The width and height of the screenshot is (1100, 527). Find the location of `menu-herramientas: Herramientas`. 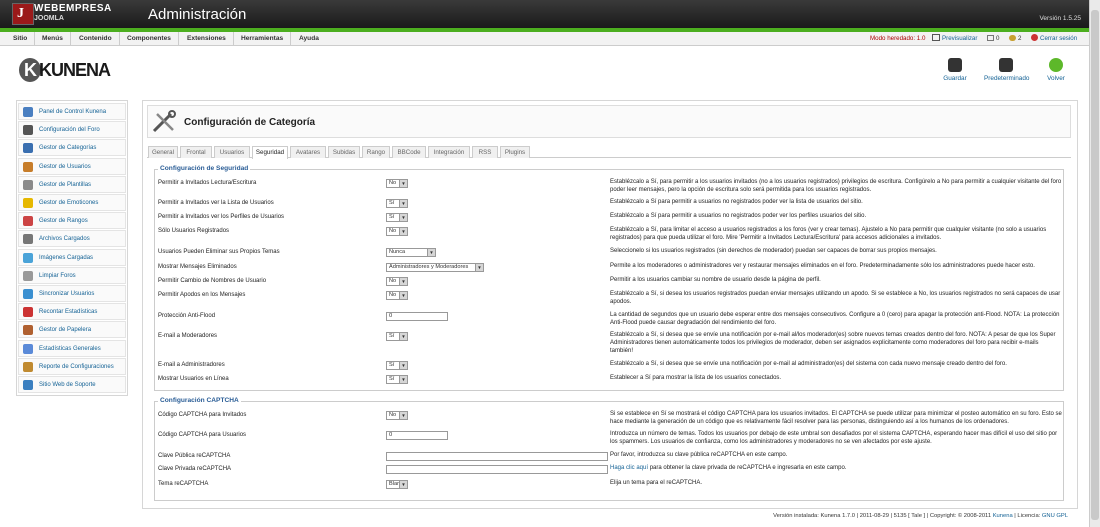

menu-herramientas: Herramientas is located at coordinates (263, 39).